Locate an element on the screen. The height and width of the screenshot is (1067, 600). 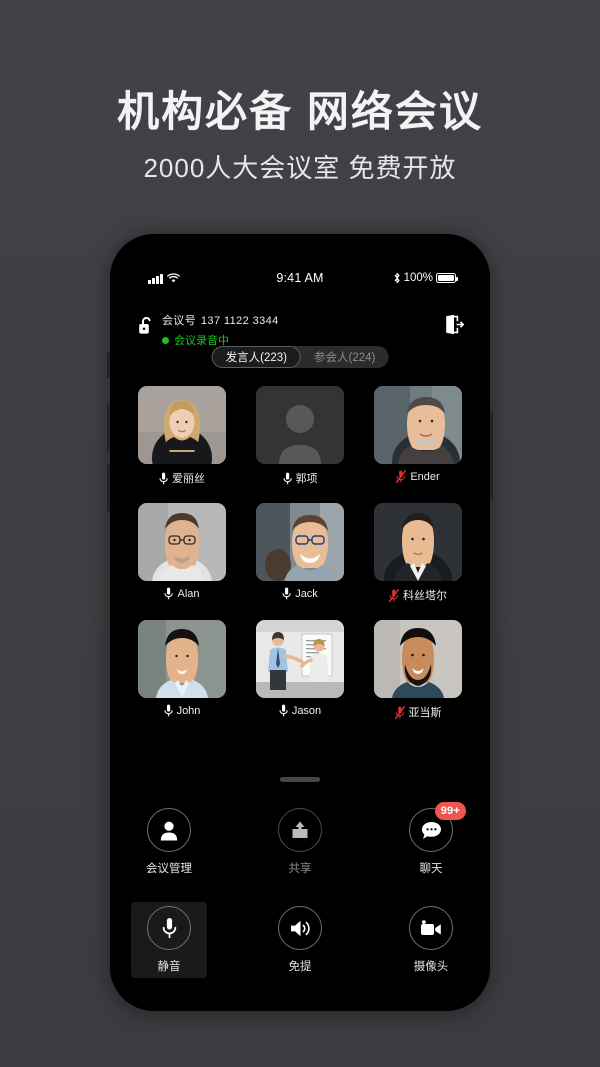
mute-button: 静音 is located at coordinates (169, 940).